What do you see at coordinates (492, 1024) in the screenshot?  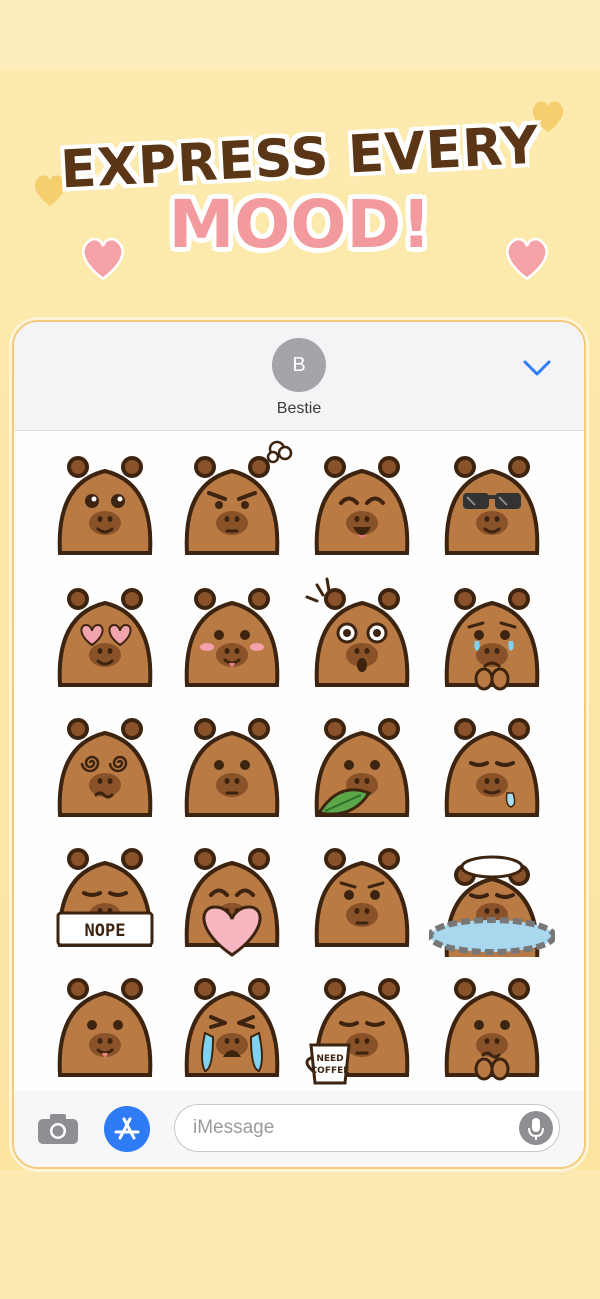 I see `sticker-nervous` at bounding box center [492, 1024].